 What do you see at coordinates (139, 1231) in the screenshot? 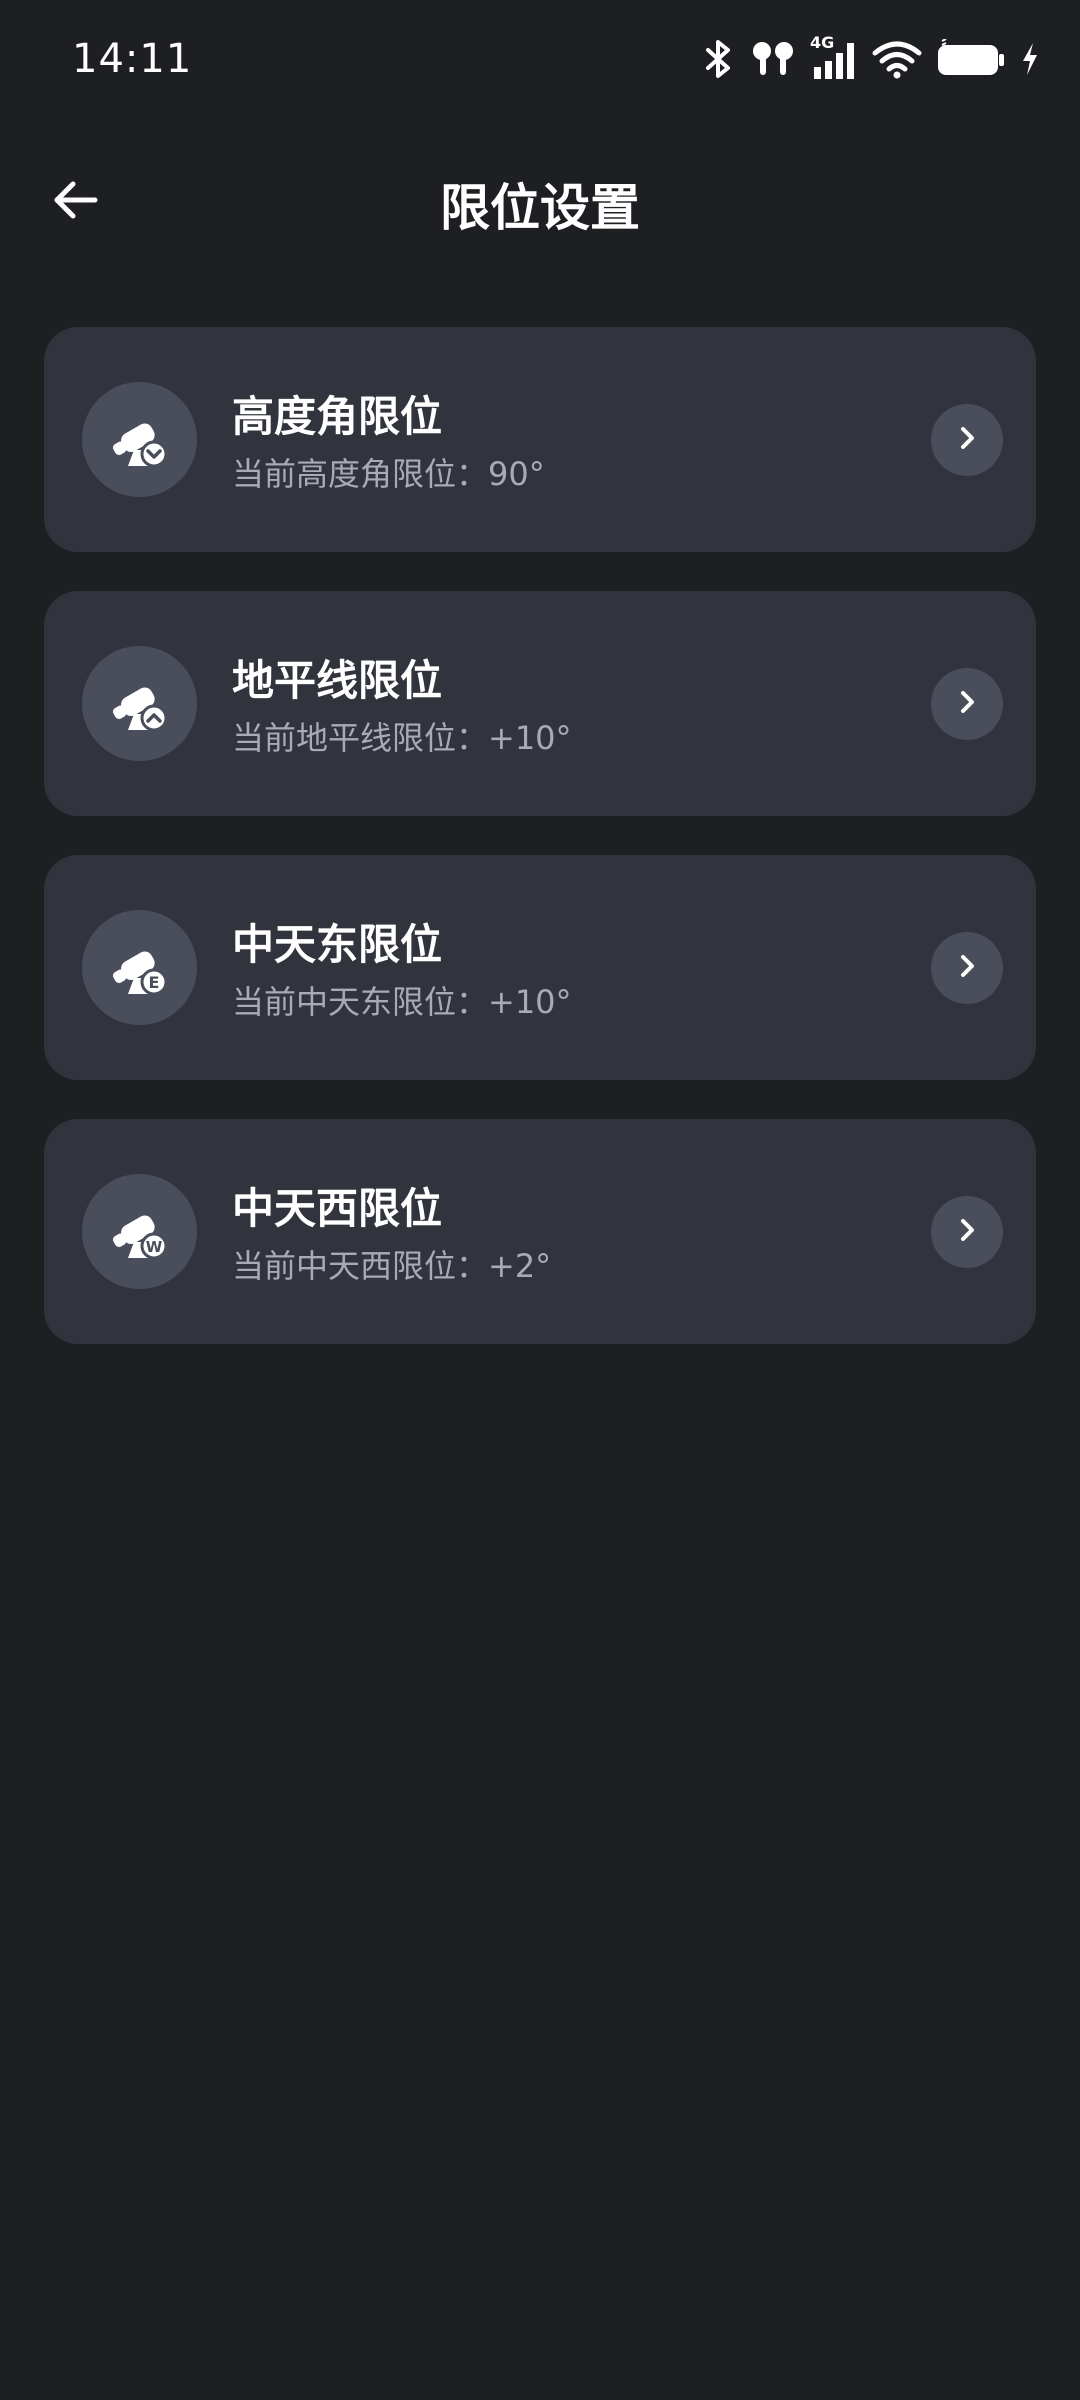
I see `telescope-meridian-west-icon: W` at bounding box center [139, 1231].